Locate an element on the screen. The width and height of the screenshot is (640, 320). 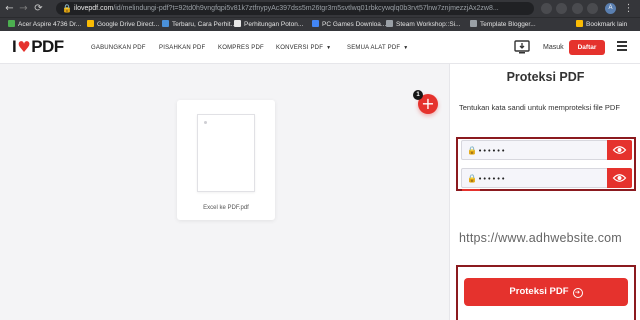
file-card: Excel ke PDF.pdf is located at coordinates (226, 160).